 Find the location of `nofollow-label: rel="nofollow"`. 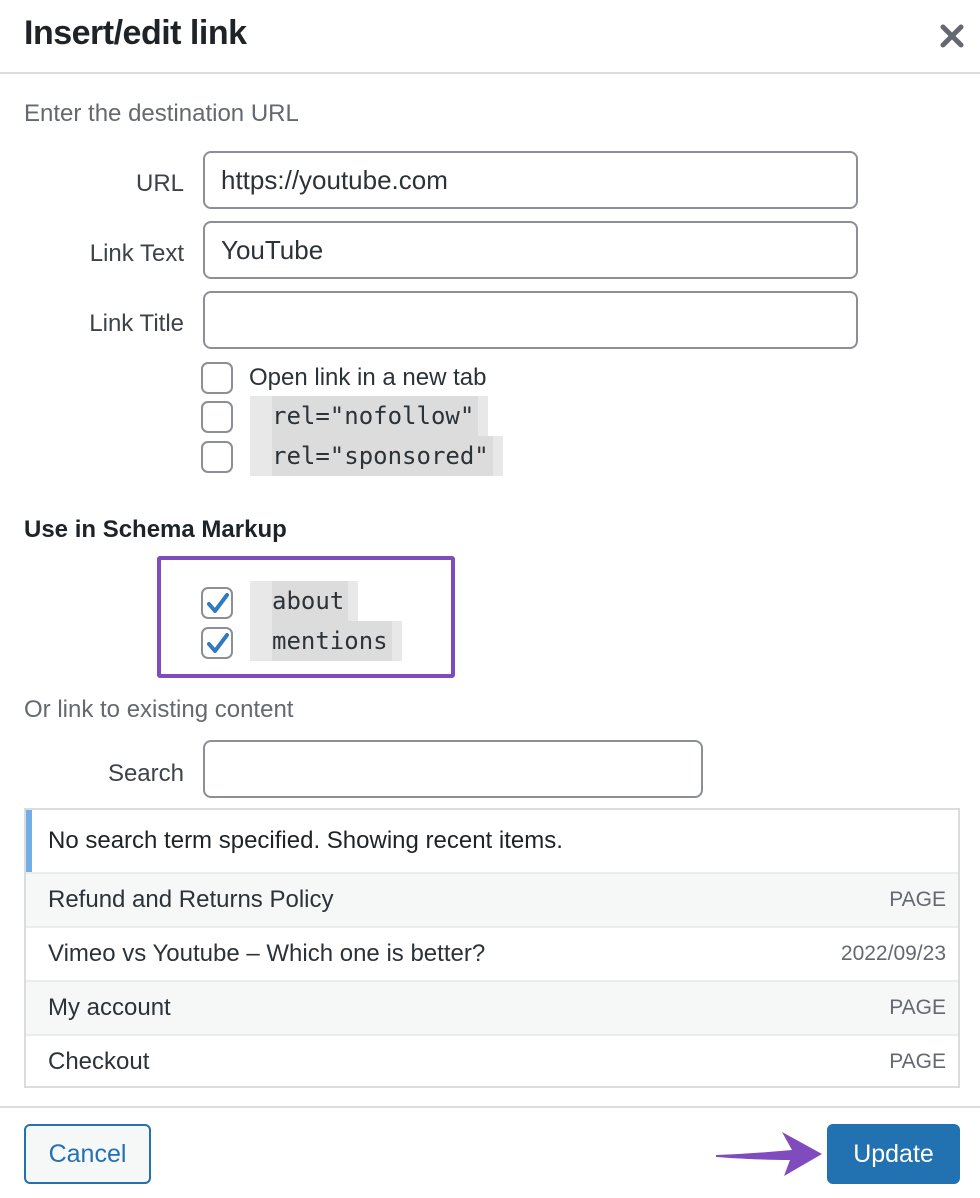

nofollow-label: rel="nofollow" is located at coordinates (369, 416).